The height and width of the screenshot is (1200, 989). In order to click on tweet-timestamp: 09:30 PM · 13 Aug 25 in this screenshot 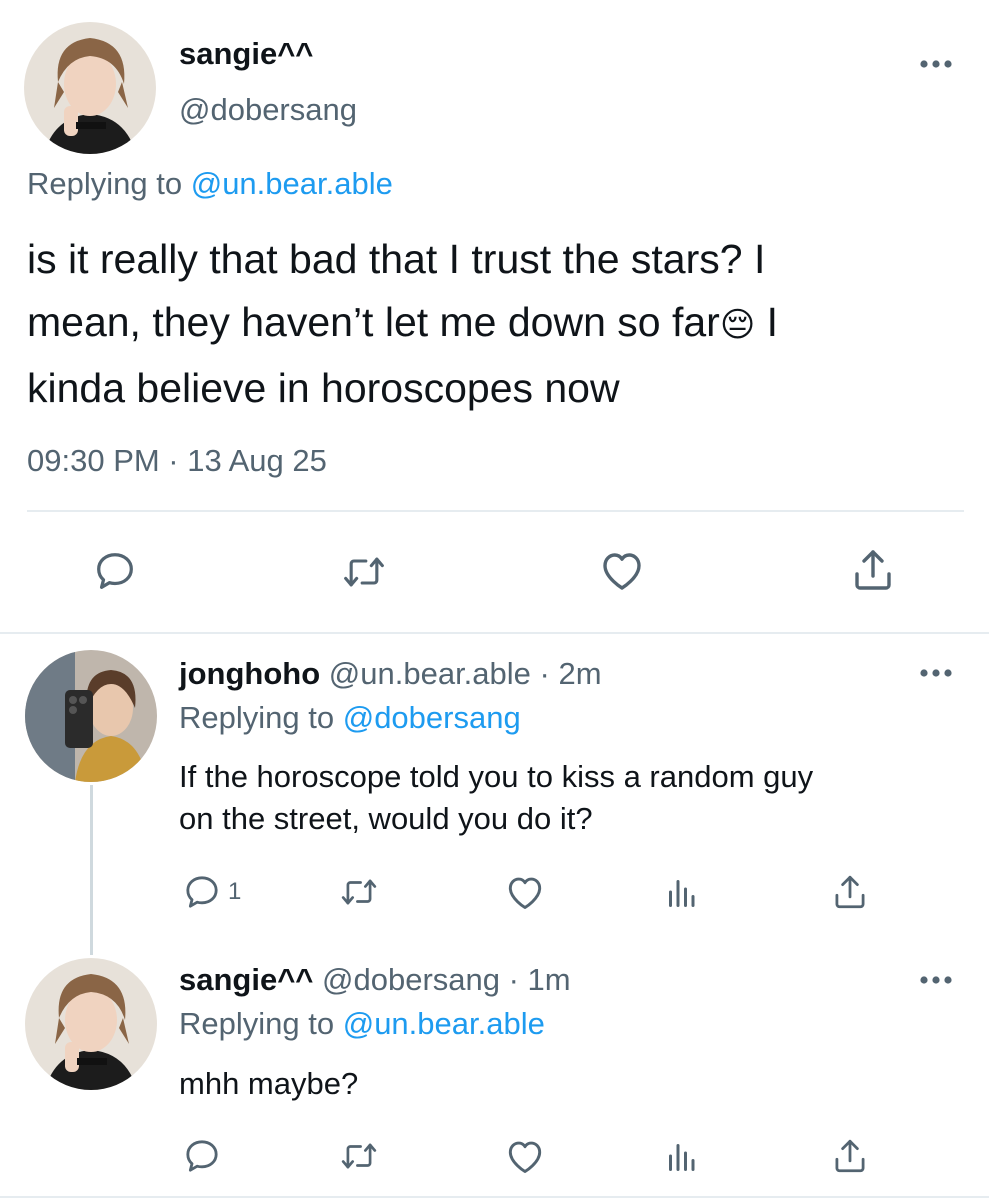, I will do `click(177, 461)`.